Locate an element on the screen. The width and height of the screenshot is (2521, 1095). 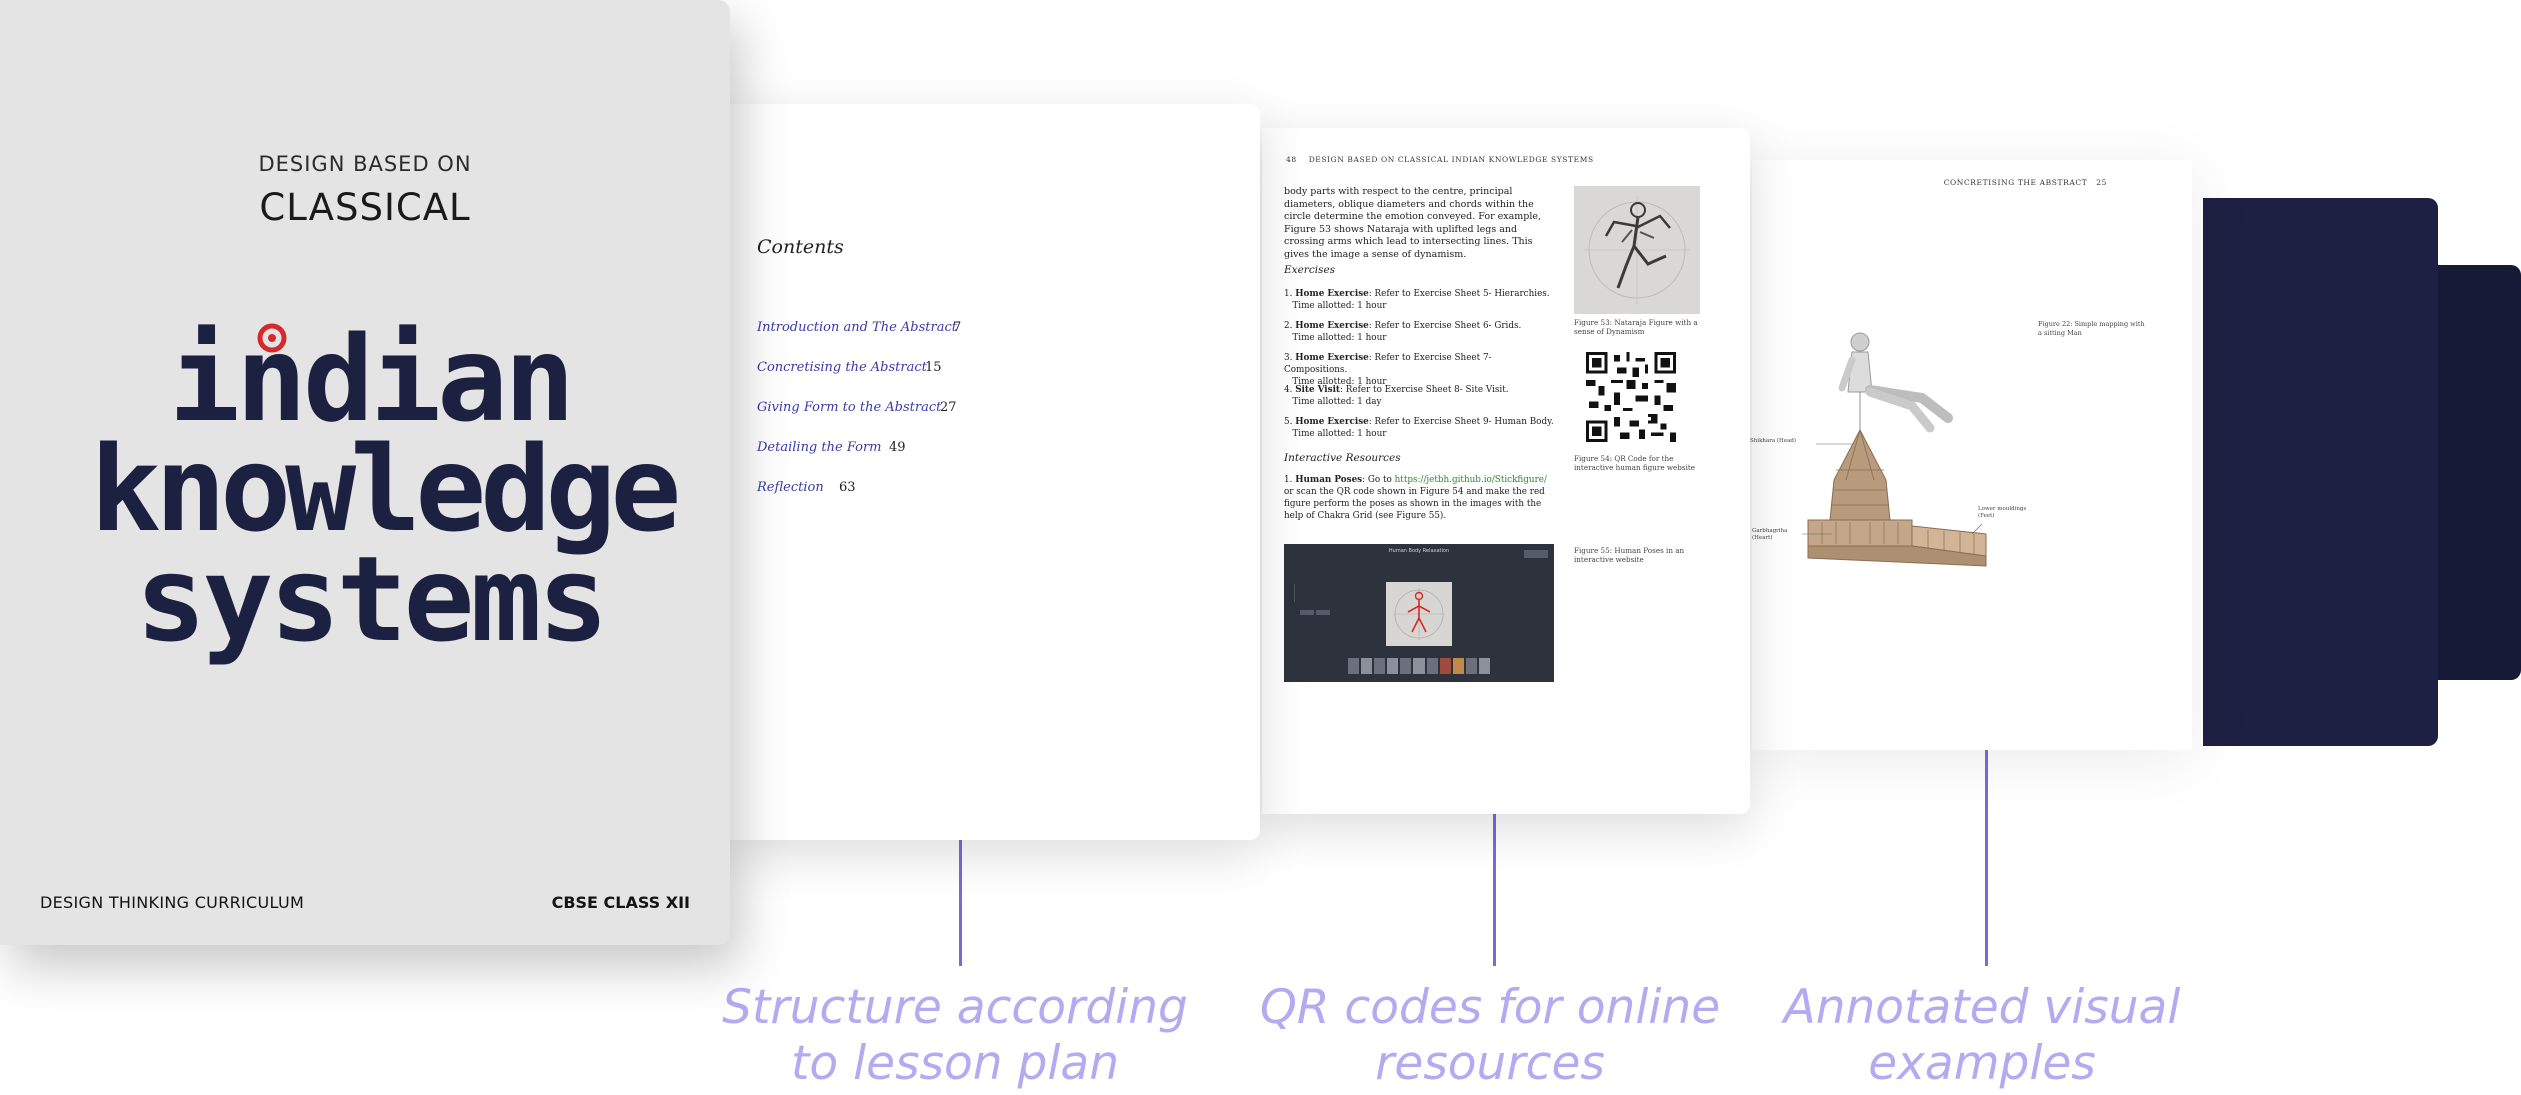
label-head: Shikhara (Head) is located at coordinates (1773, 441).